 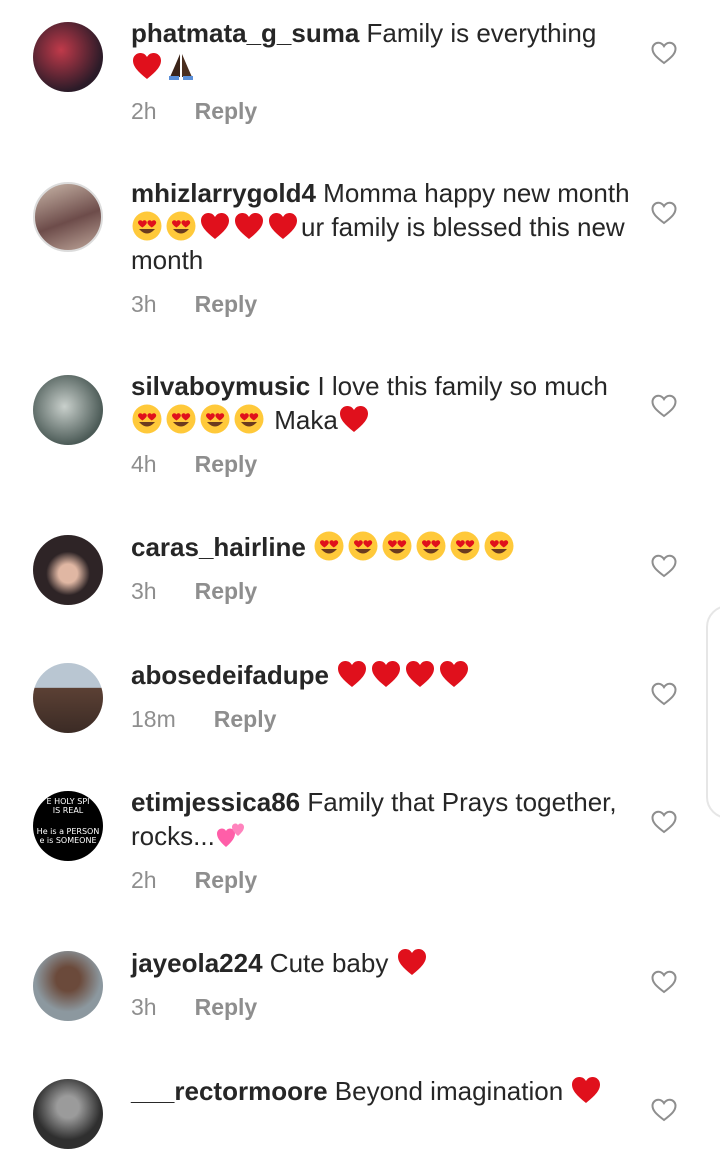 I want to click on avatar-text: E HOLY SPI, so click(x=68, y=801).